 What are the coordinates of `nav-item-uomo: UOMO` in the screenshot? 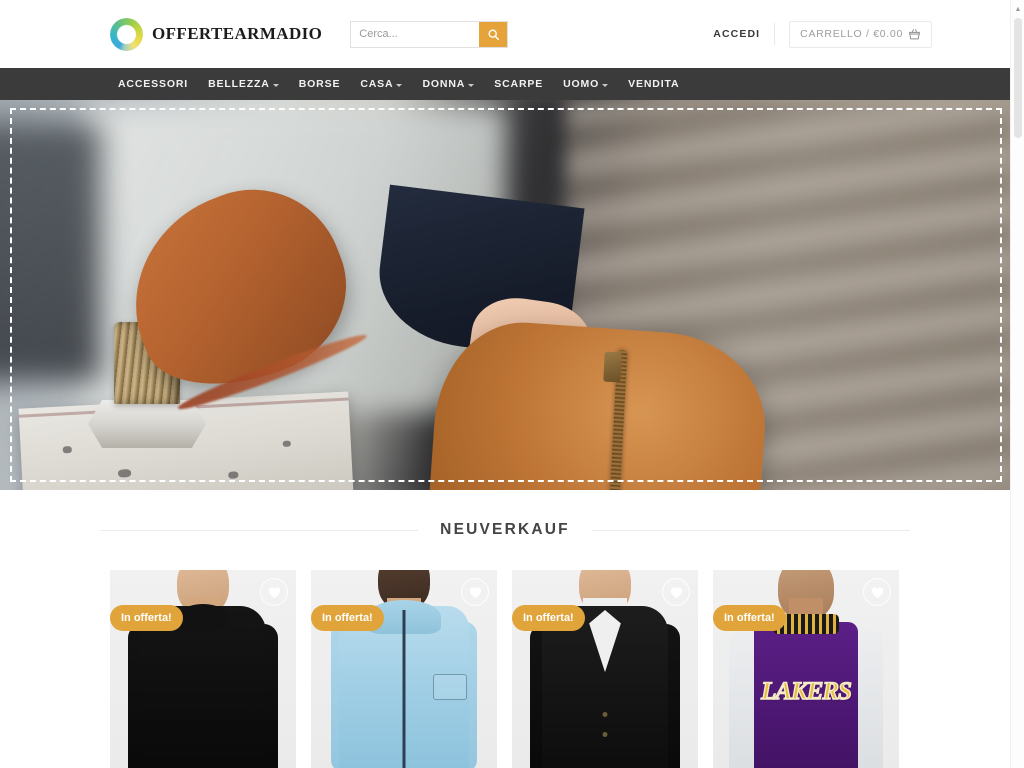 It's located at (585, 84).